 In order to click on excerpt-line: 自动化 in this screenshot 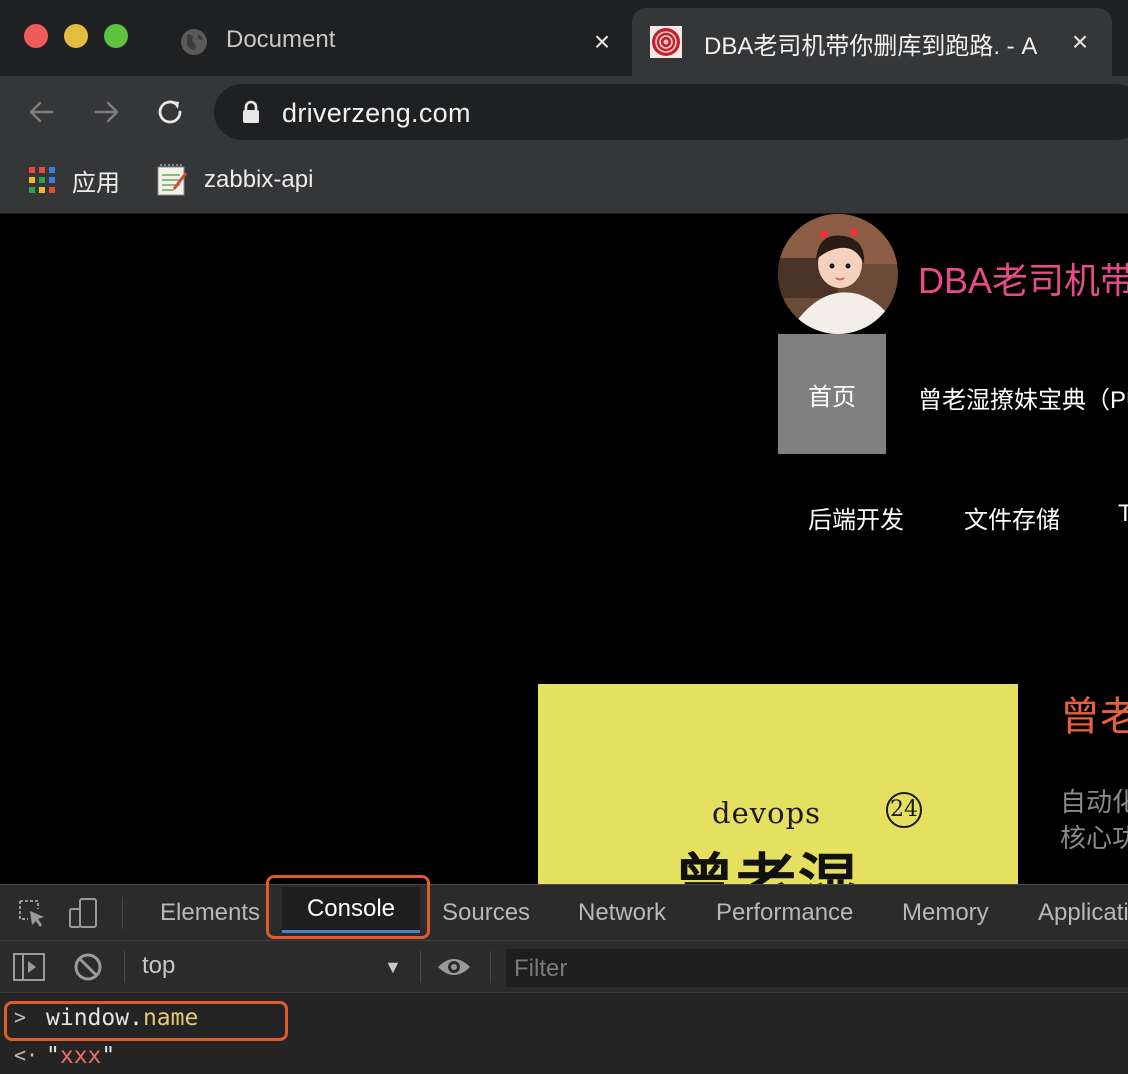, I will do `click(1094, 802)`.